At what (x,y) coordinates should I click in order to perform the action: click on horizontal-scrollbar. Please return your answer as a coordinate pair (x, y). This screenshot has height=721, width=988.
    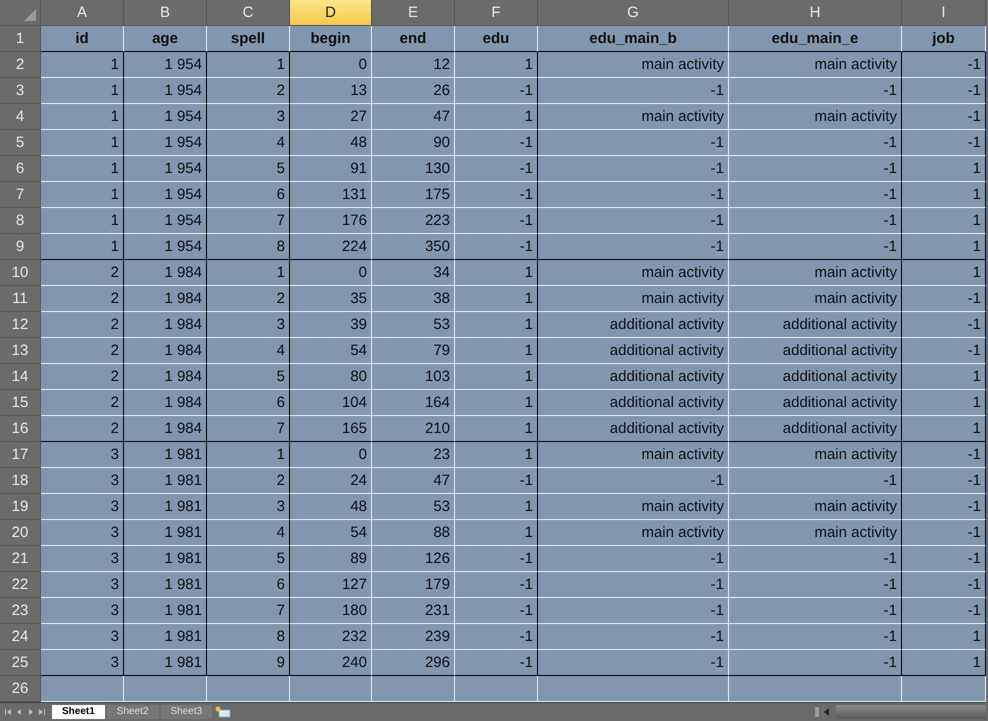
    Looking at the image, I should click on (911, 712).